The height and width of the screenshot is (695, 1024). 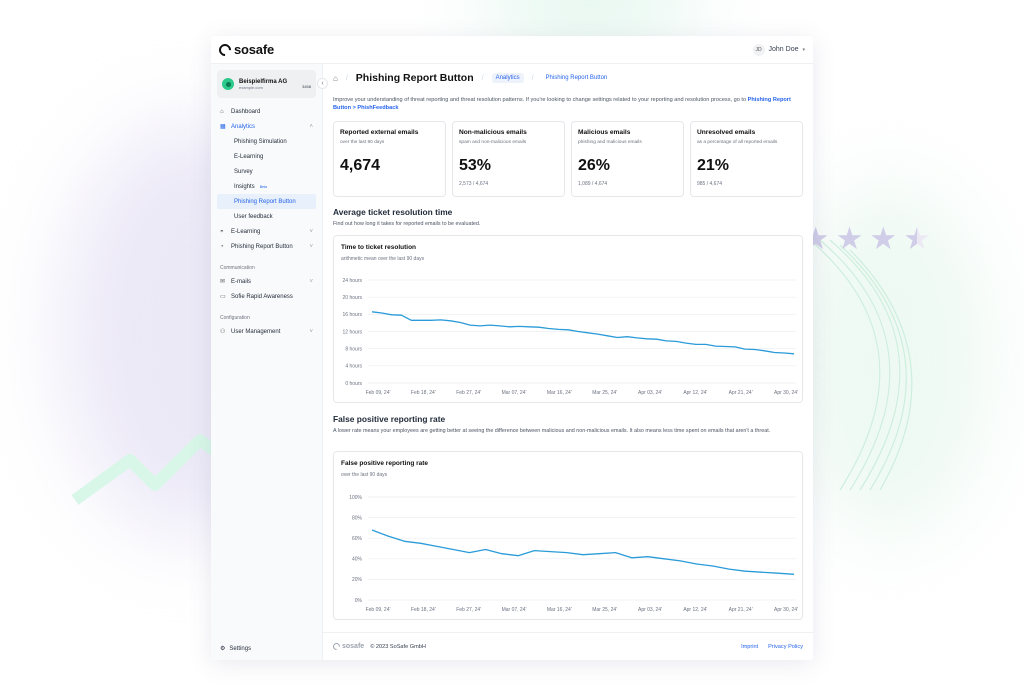 What do you see at coordinates (266, 141) in the screenshot?
I see `sidebar-item-phishing-simulation: Phishing Simulation` at bounding box center [266, 141].